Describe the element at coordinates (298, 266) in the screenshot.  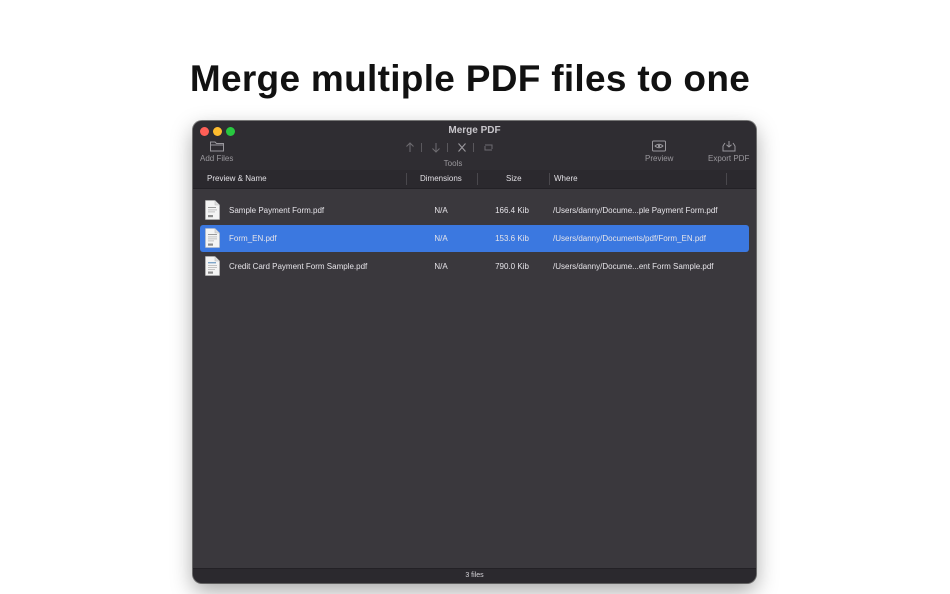
I see `file-name: Credit Card Payment Form Sample.pdf` at that location.